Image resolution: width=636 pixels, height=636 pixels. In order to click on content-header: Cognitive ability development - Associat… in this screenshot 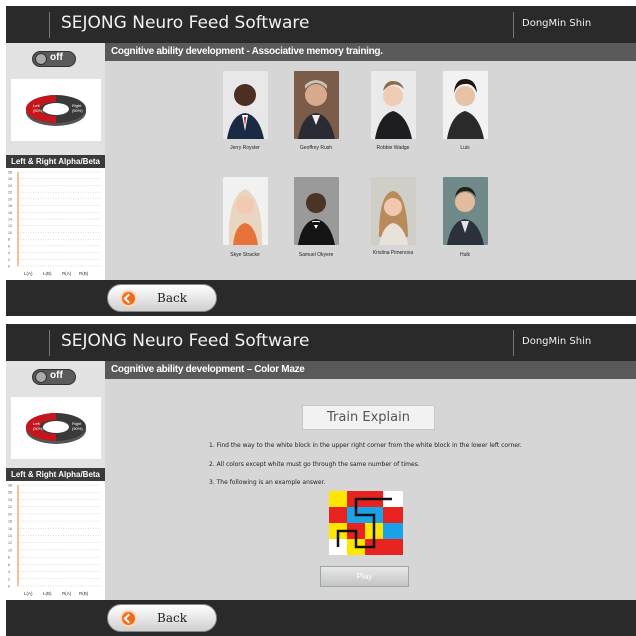, I will do `click(370, 52)`.